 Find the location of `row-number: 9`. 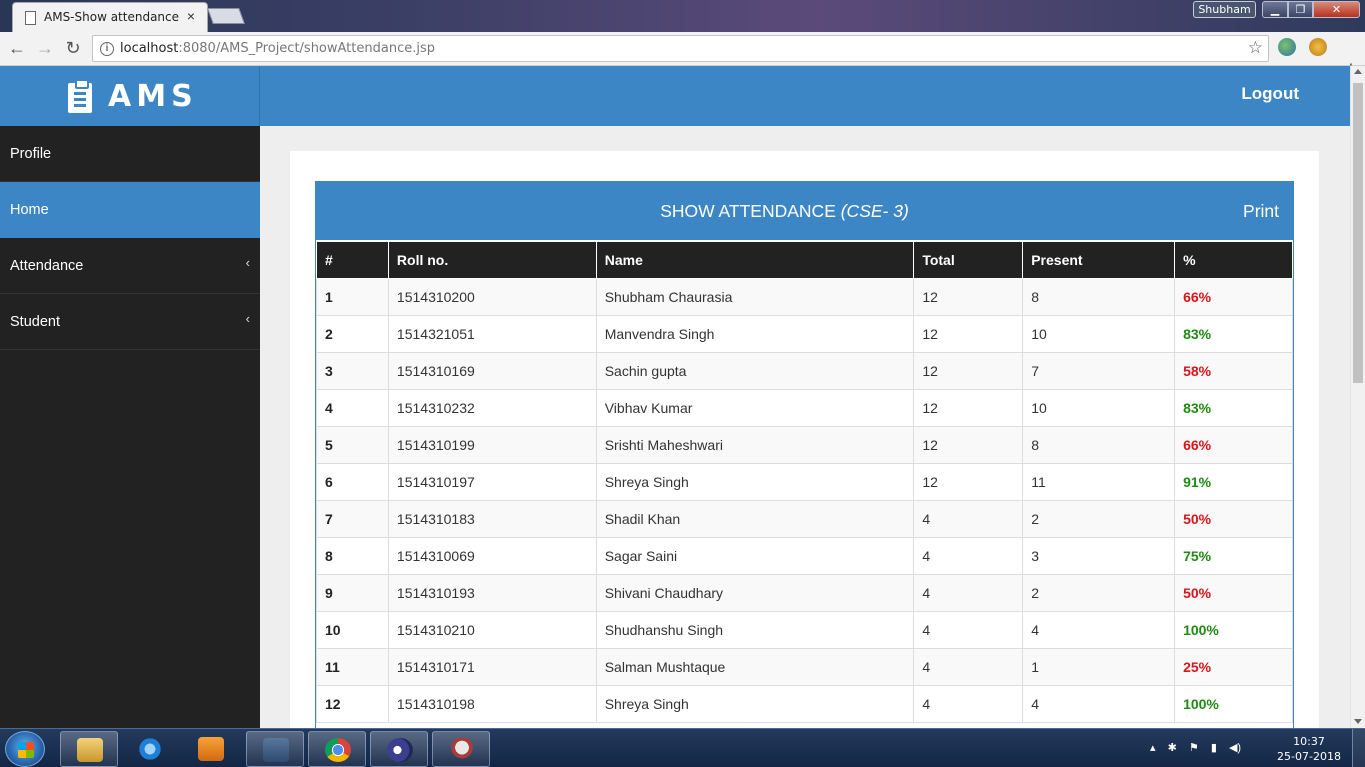

row-number: 9 is located at coordinates (352, 592).